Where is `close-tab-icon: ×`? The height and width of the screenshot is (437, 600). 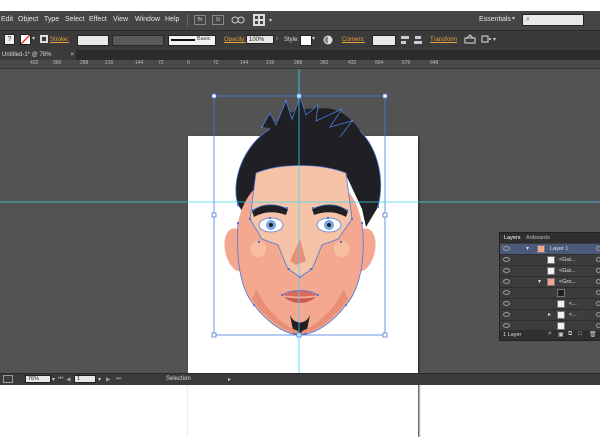
close-tab-icon: × is located at coordinates (72, 55).